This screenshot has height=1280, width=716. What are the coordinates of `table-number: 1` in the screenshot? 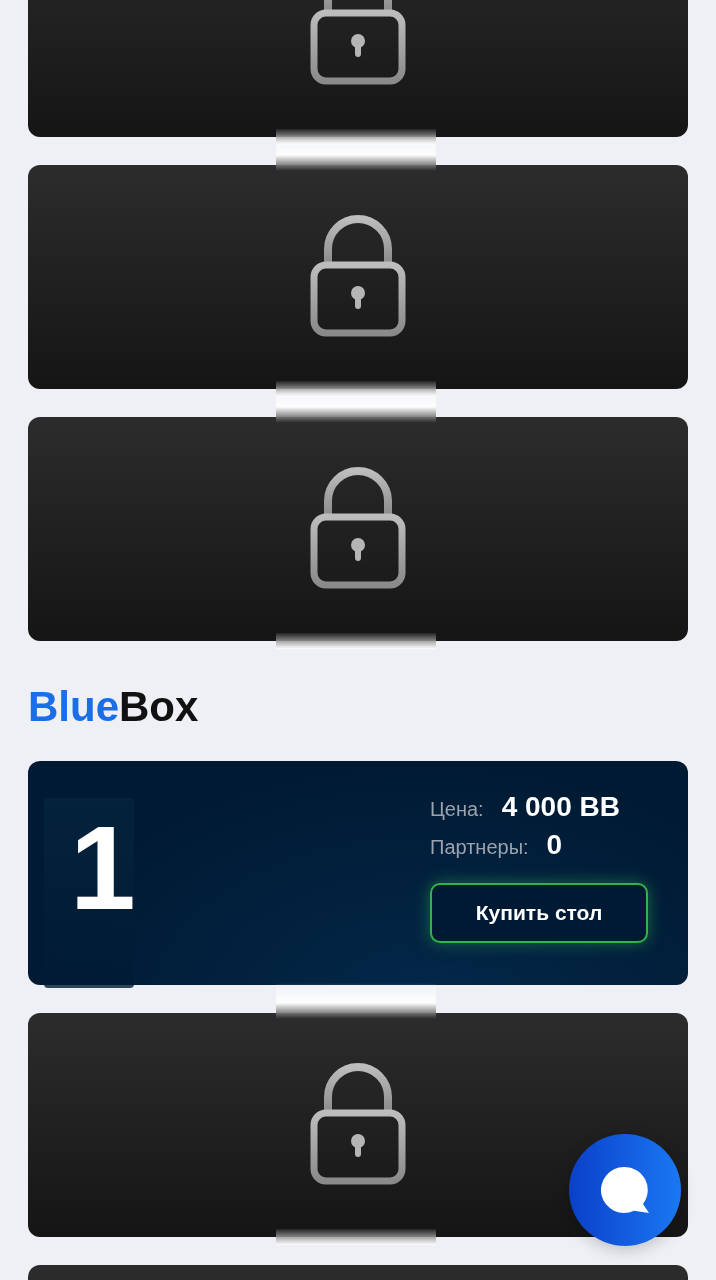 It's located at (103, 868).